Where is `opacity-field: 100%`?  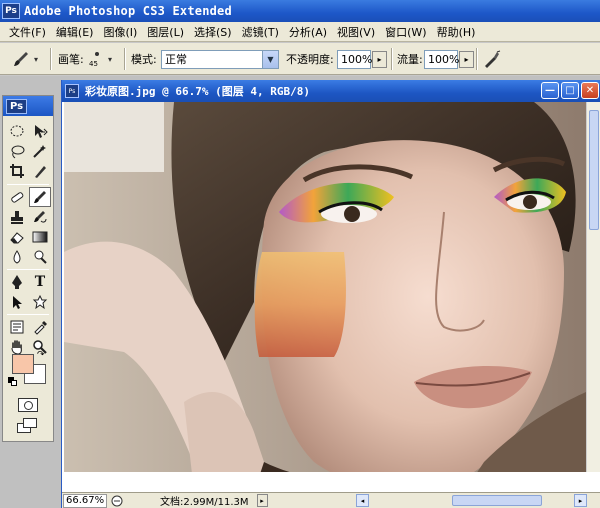
opacity-field: 100% is located at coordinates (354, 59).